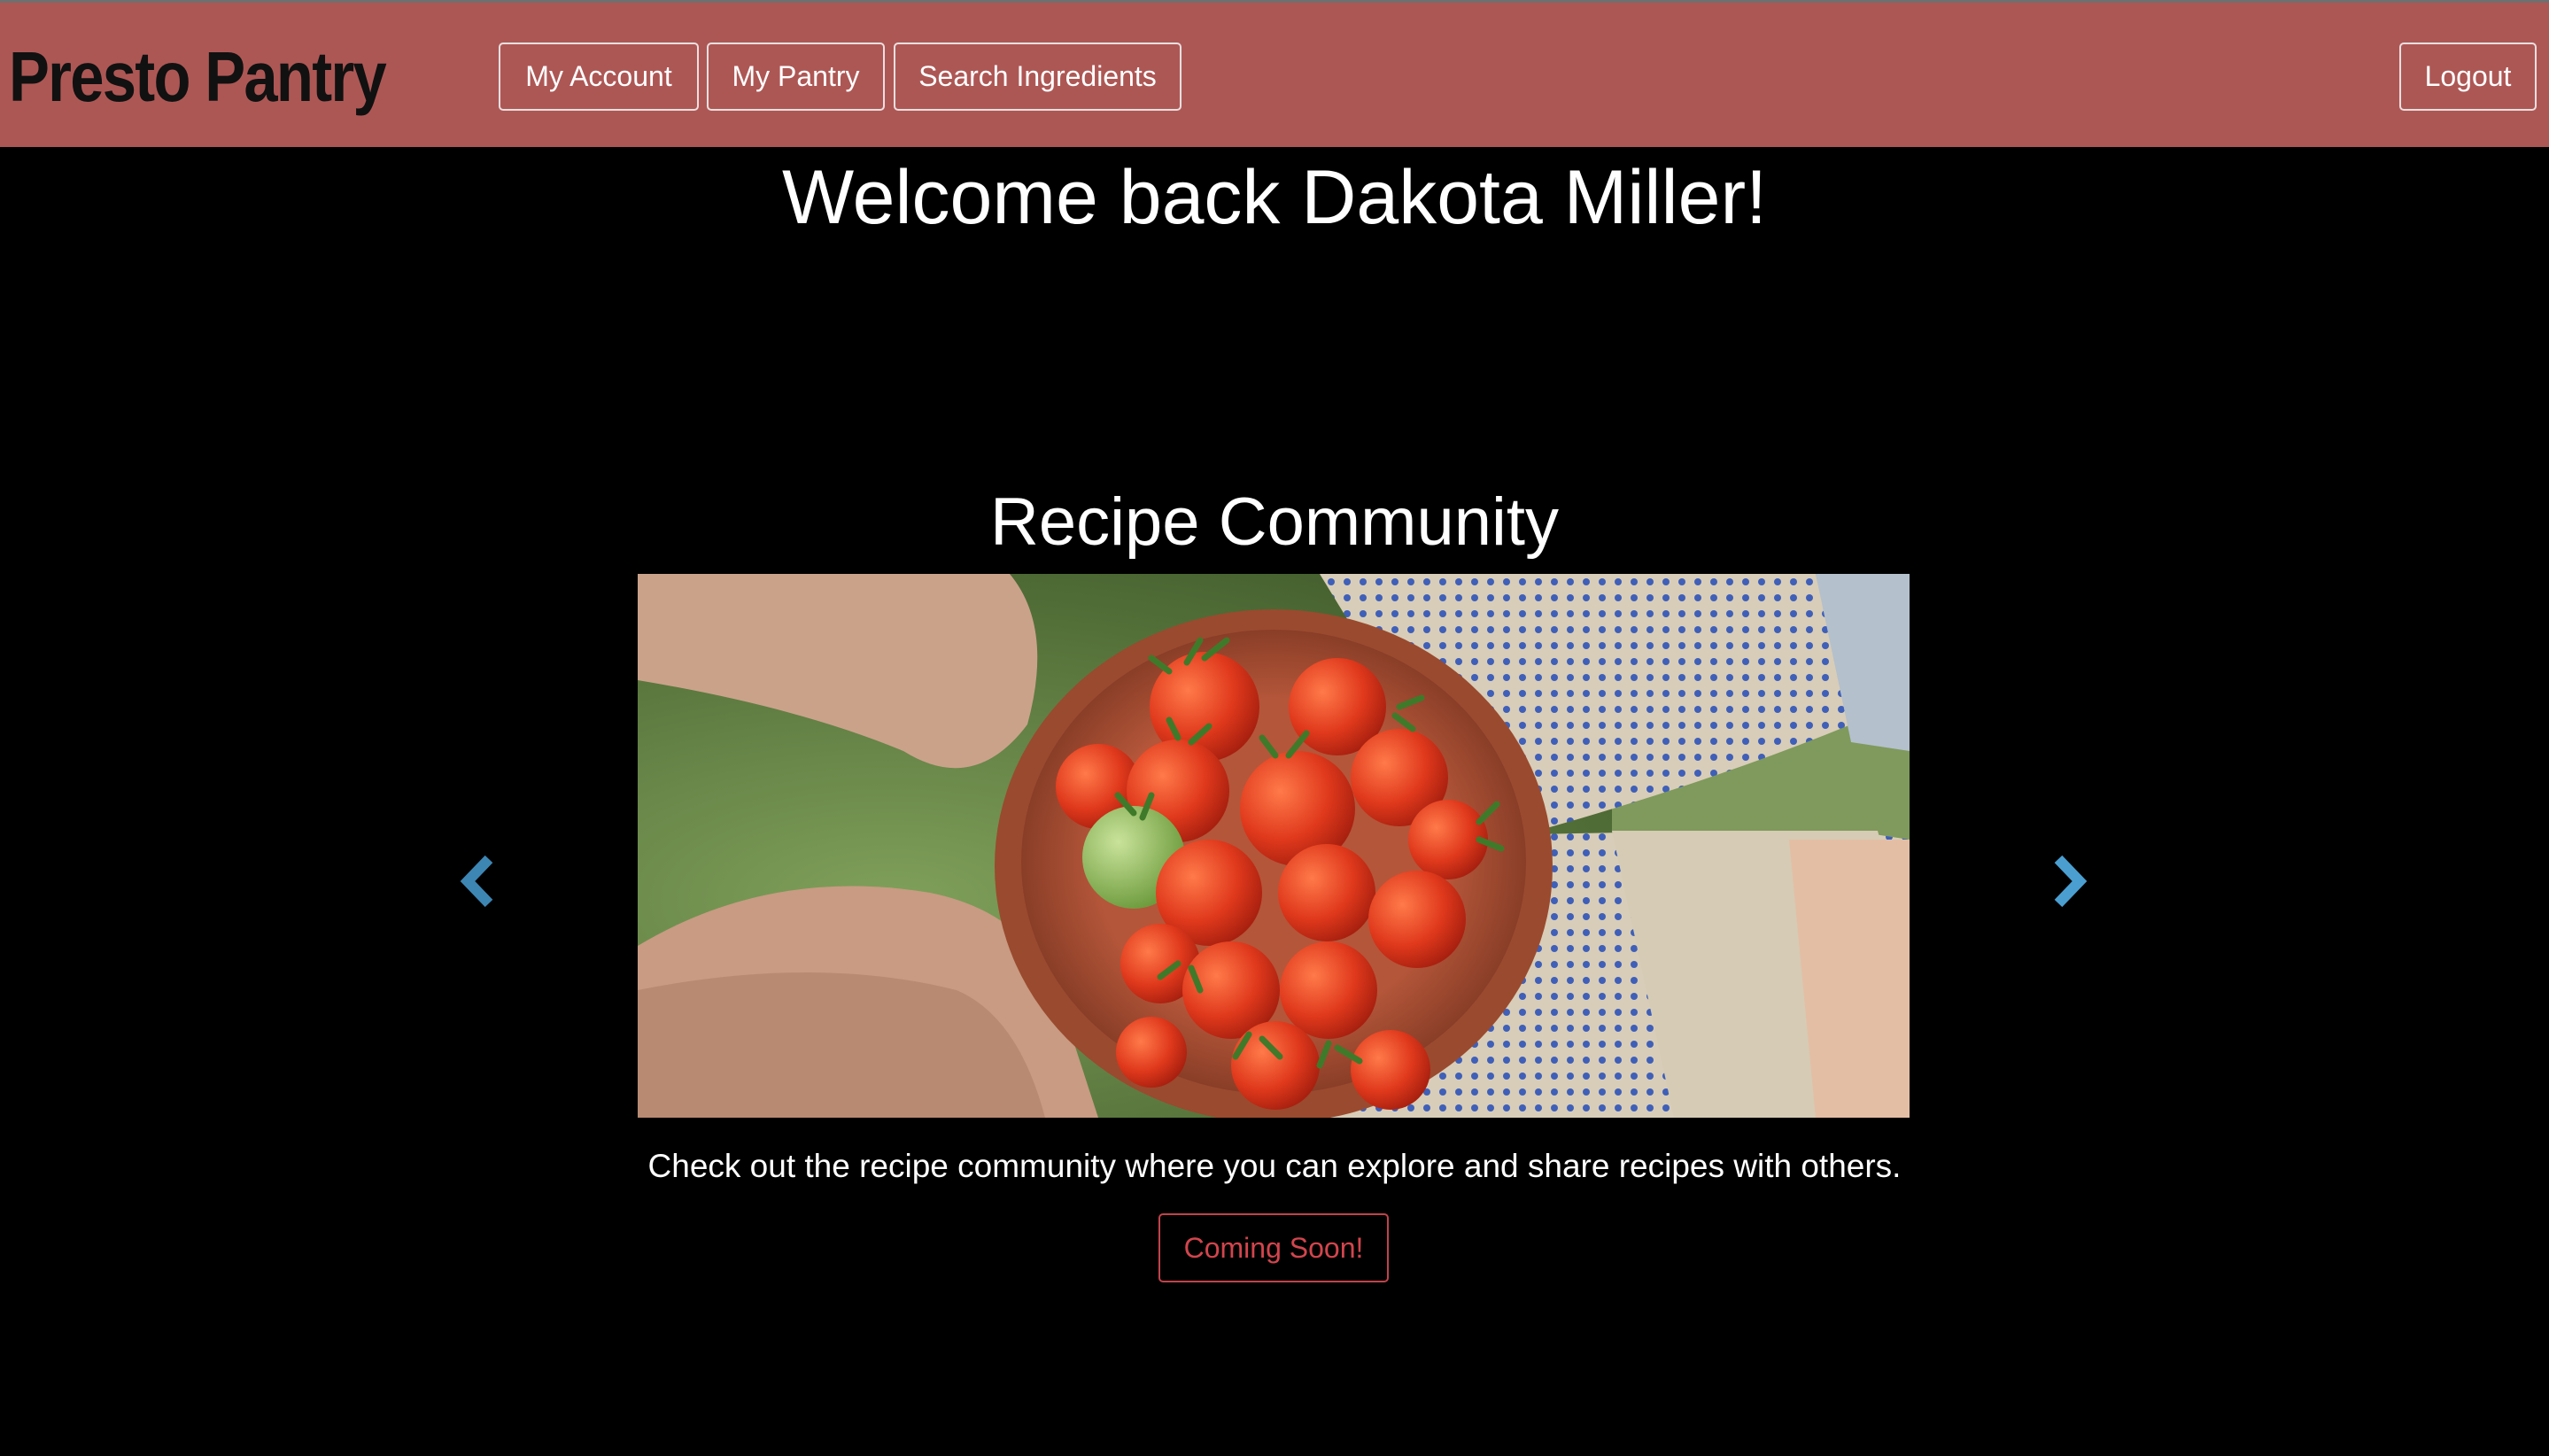 This screenshot has height=1456, width=2549. I want to click on chevron-right-icon, so click(2071, 881).